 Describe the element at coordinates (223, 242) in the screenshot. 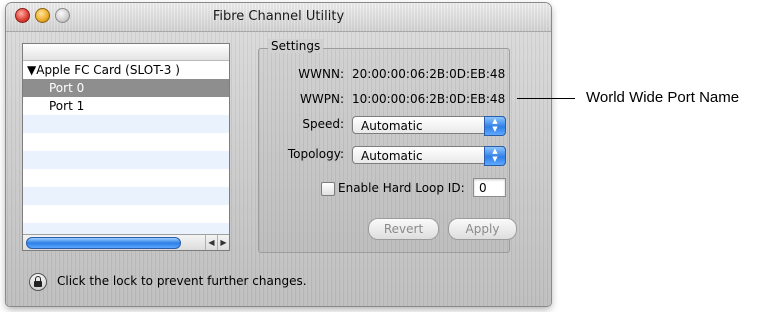

I see `scroll-right-arrow-icon: ▶` at that location.